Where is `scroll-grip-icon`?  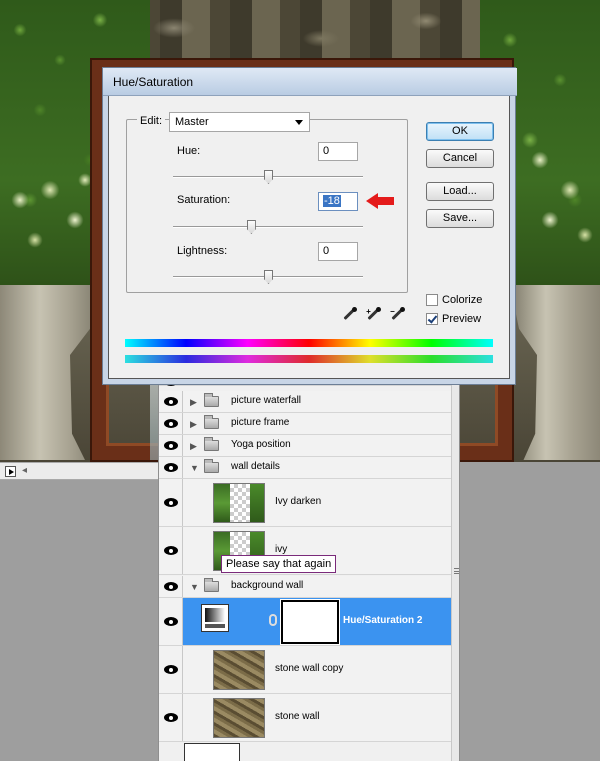 scroll-grip-icon is located at coordinates (456, 571).